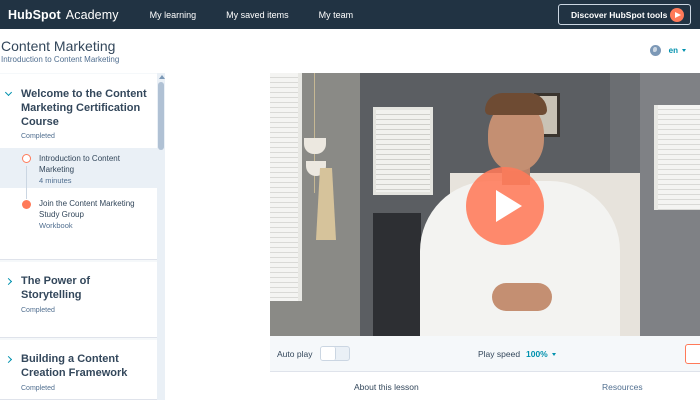  I want to click on lesson-title: Introduction to Content Marketing, so click(79, 164).